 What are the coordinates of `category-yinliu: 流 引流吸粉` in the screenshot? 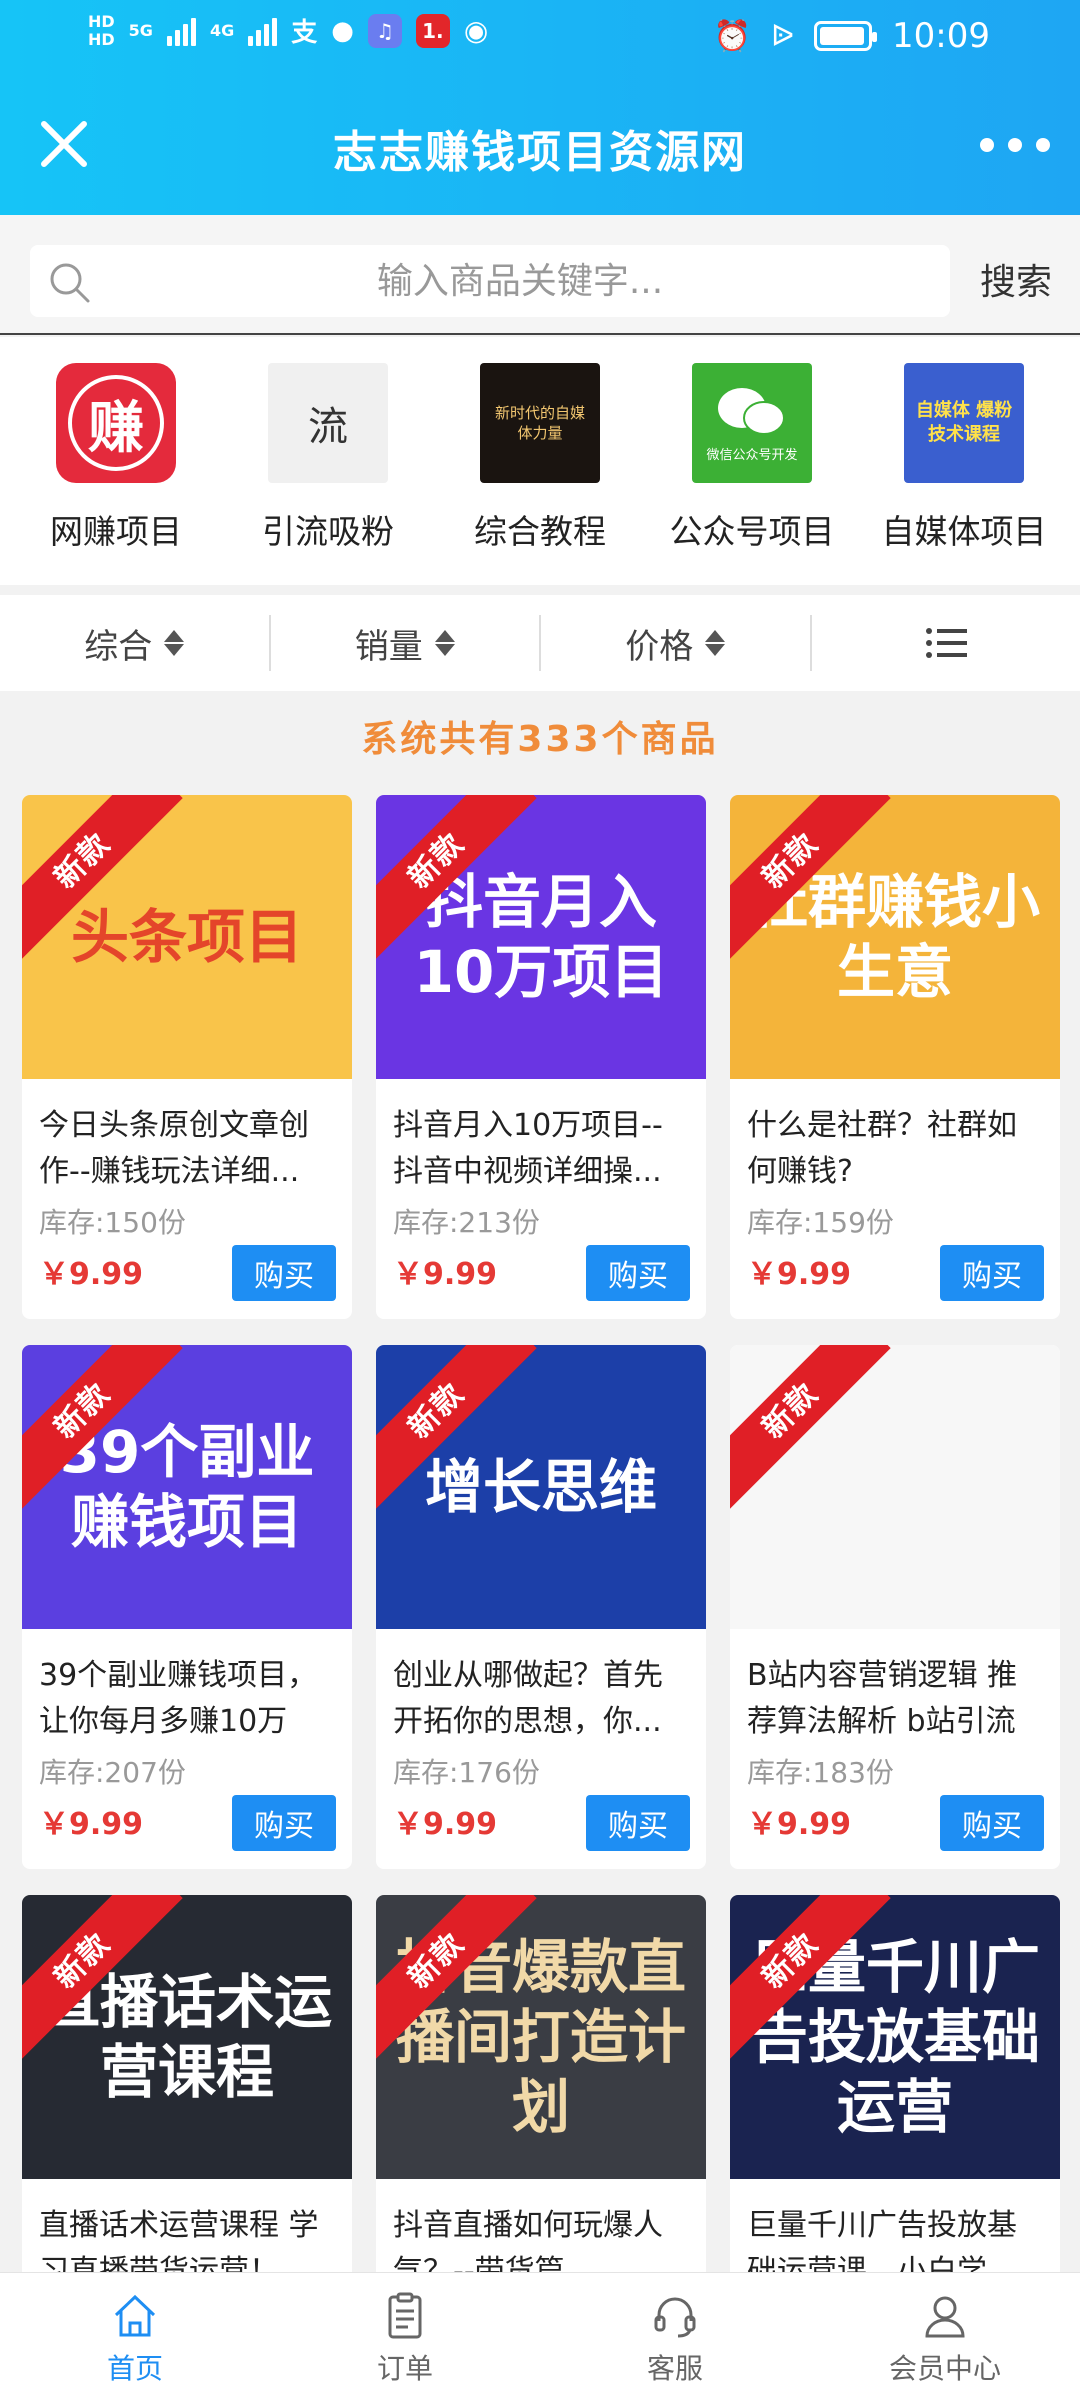 It's located at (328, 474).